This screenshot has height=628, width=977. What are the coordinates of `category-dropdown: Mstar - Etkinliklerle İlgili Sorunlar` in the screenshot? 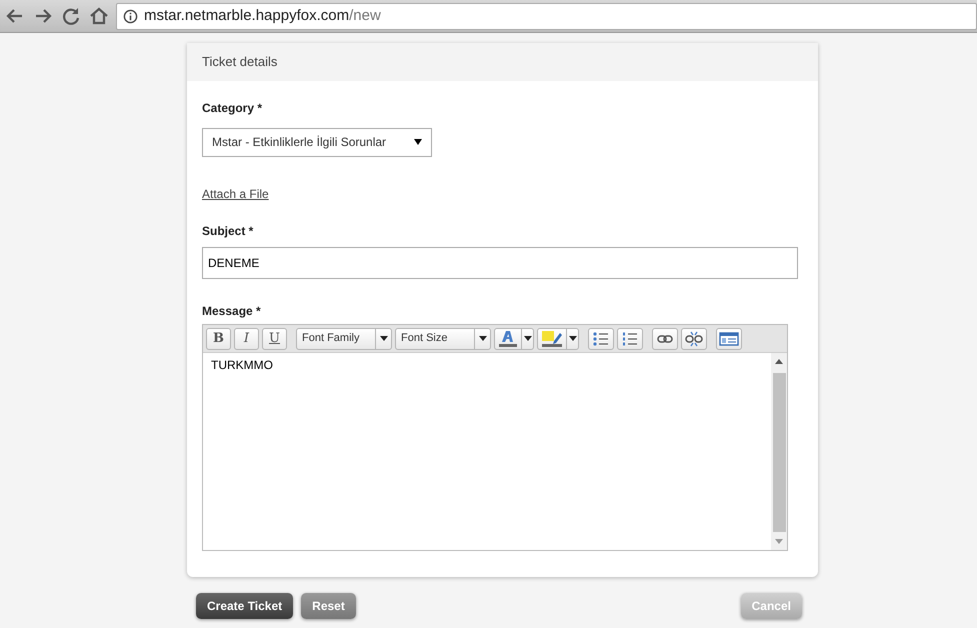 It's located at (317, 142).